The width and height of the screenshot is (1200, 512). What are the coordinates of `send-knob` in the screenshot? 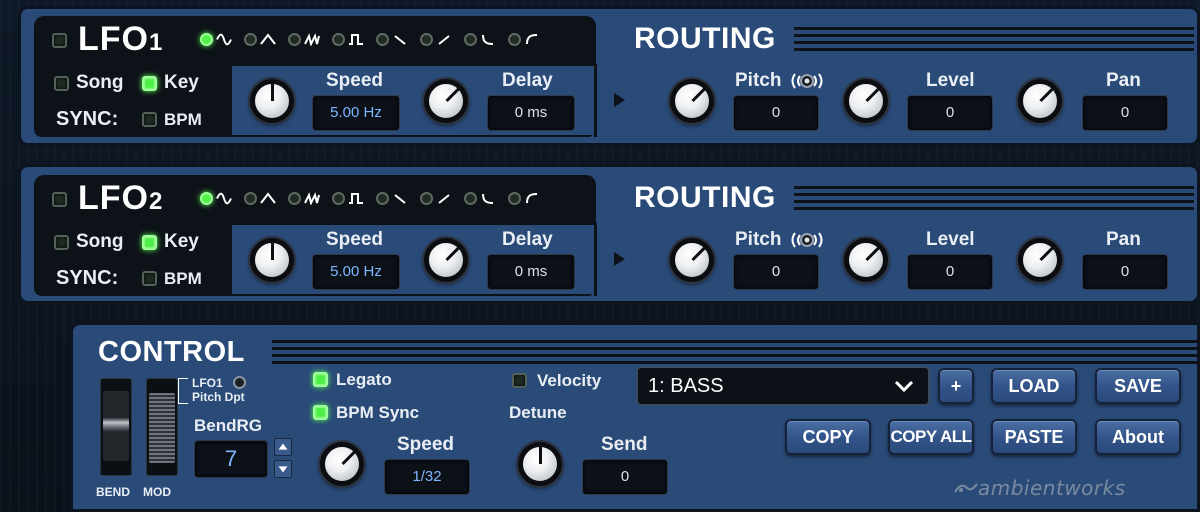 It's located at (540, 464).